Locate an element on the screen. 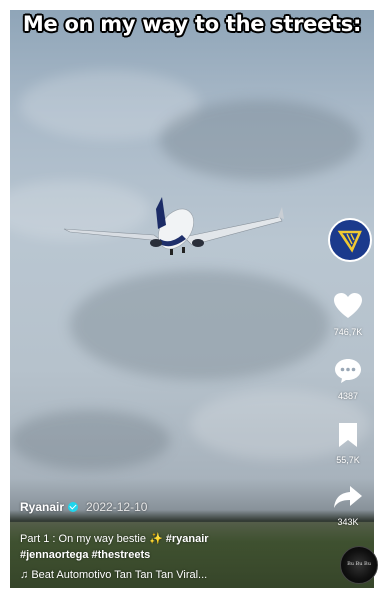 The width and height of the screenshot is (384, 590). heart-icon is located at coordinates (348, 305).